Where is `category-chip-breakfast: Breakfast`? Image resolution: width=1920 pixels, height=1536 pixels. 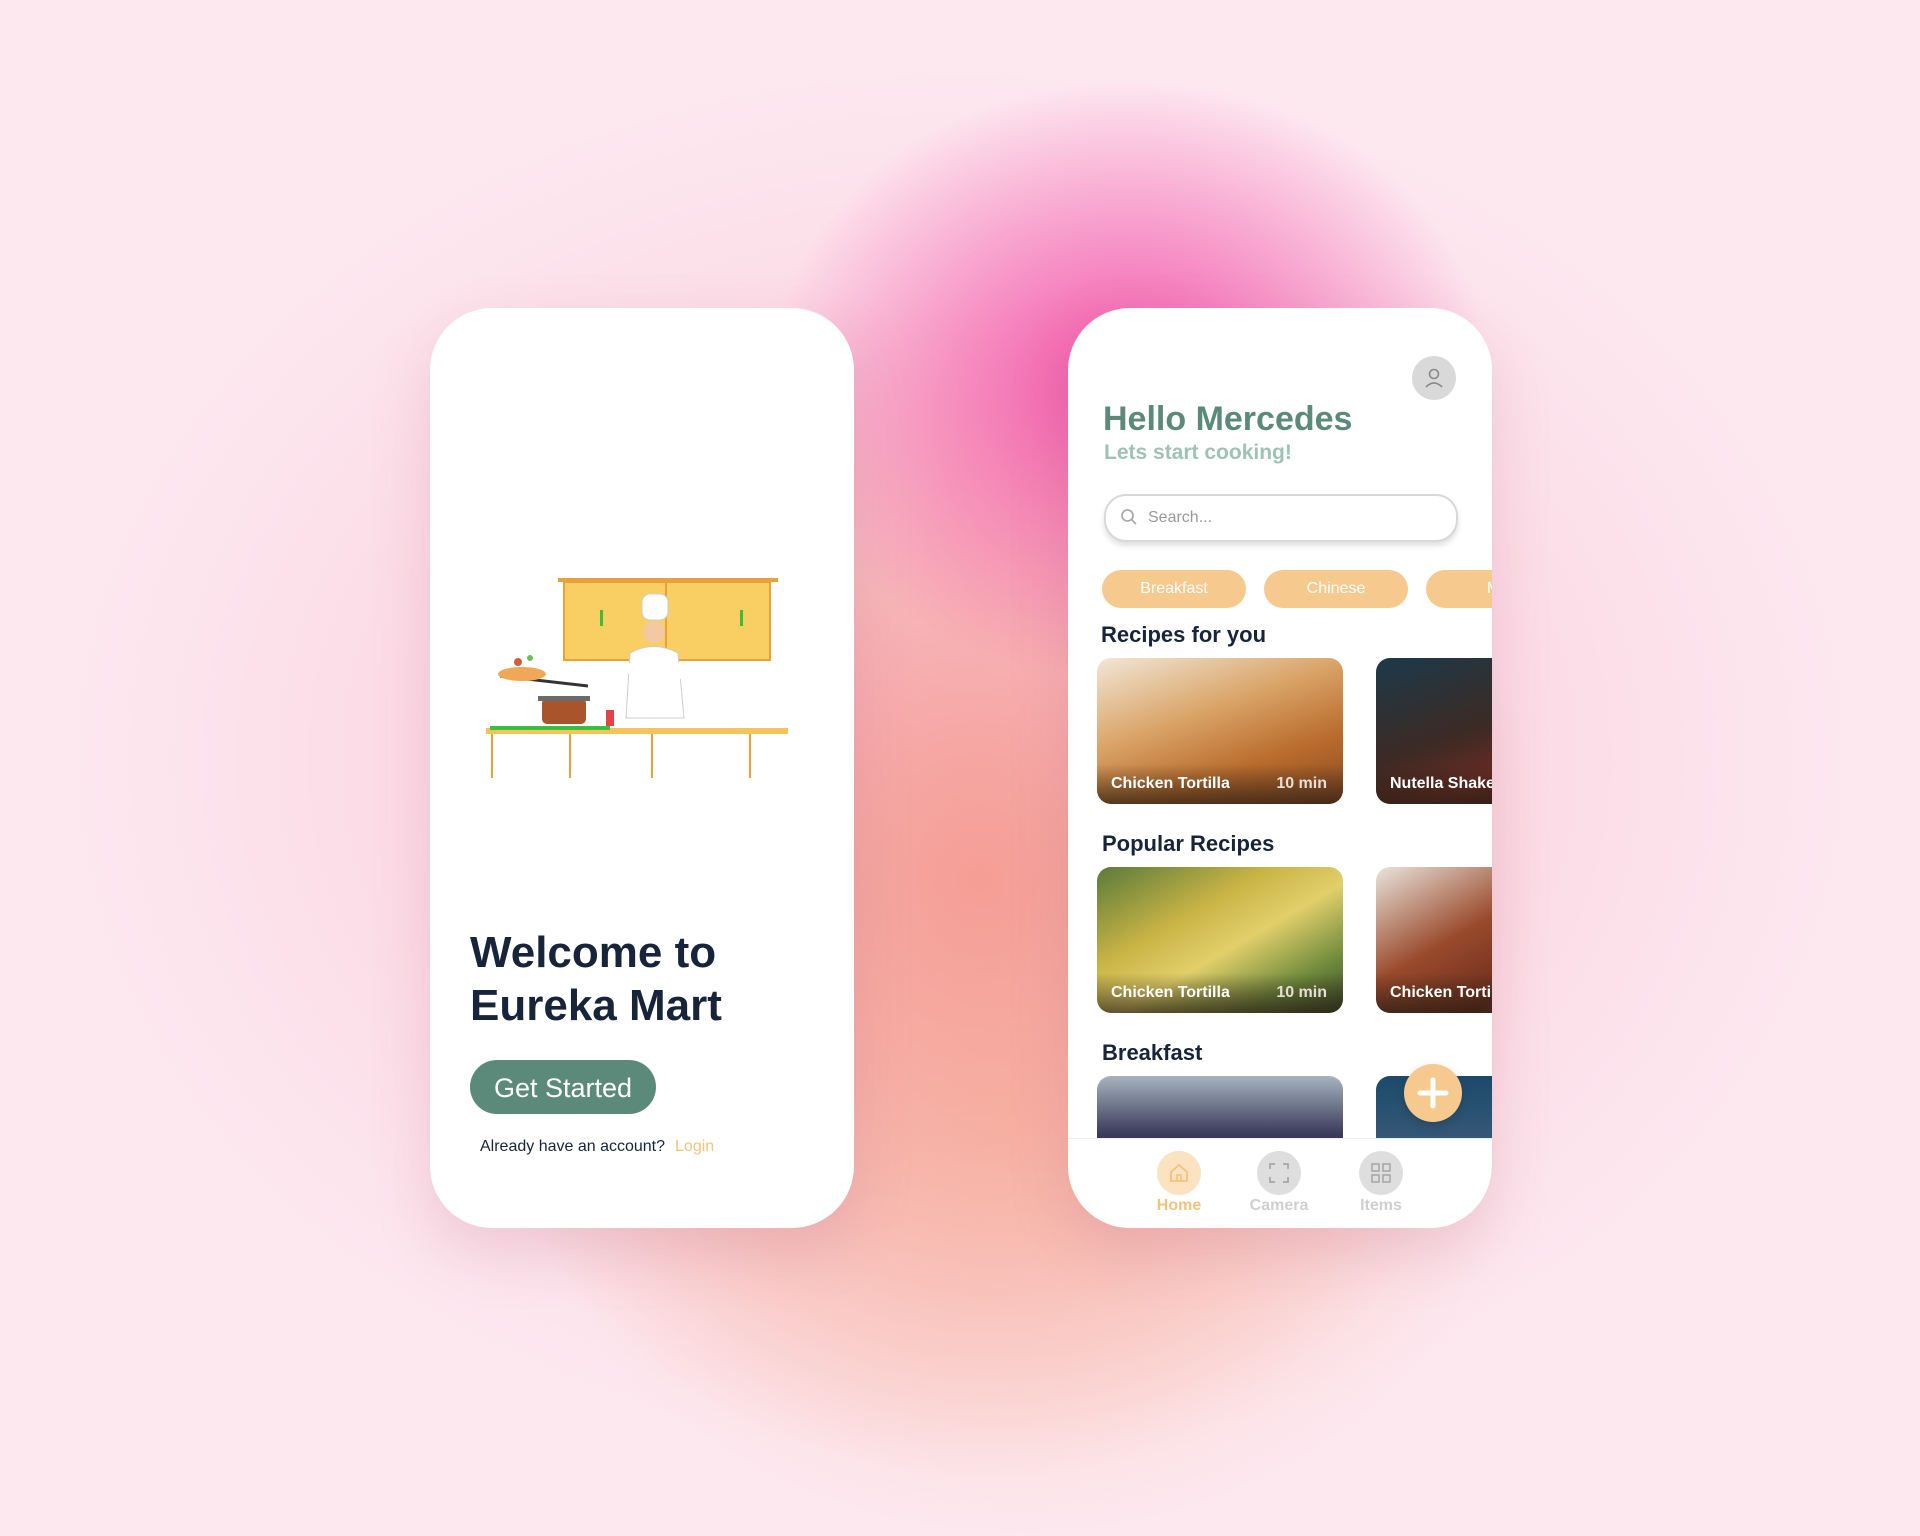 category-chip-breakfast: Breakfast is located at coordinates (1174, 589).